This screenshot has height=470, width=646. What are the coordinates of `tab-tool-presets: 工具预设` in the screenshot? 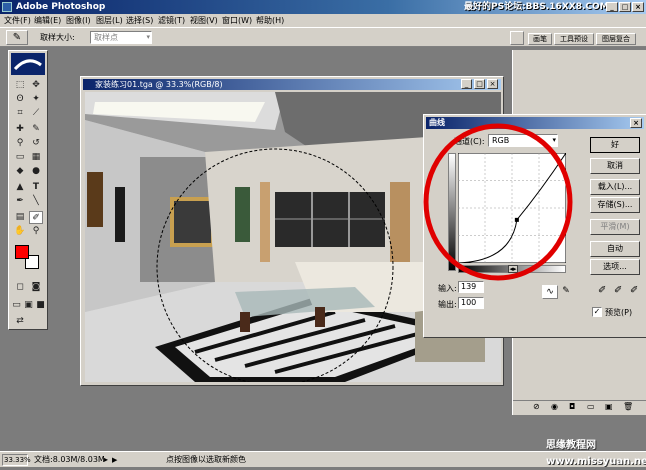 It's located at (574, 39).